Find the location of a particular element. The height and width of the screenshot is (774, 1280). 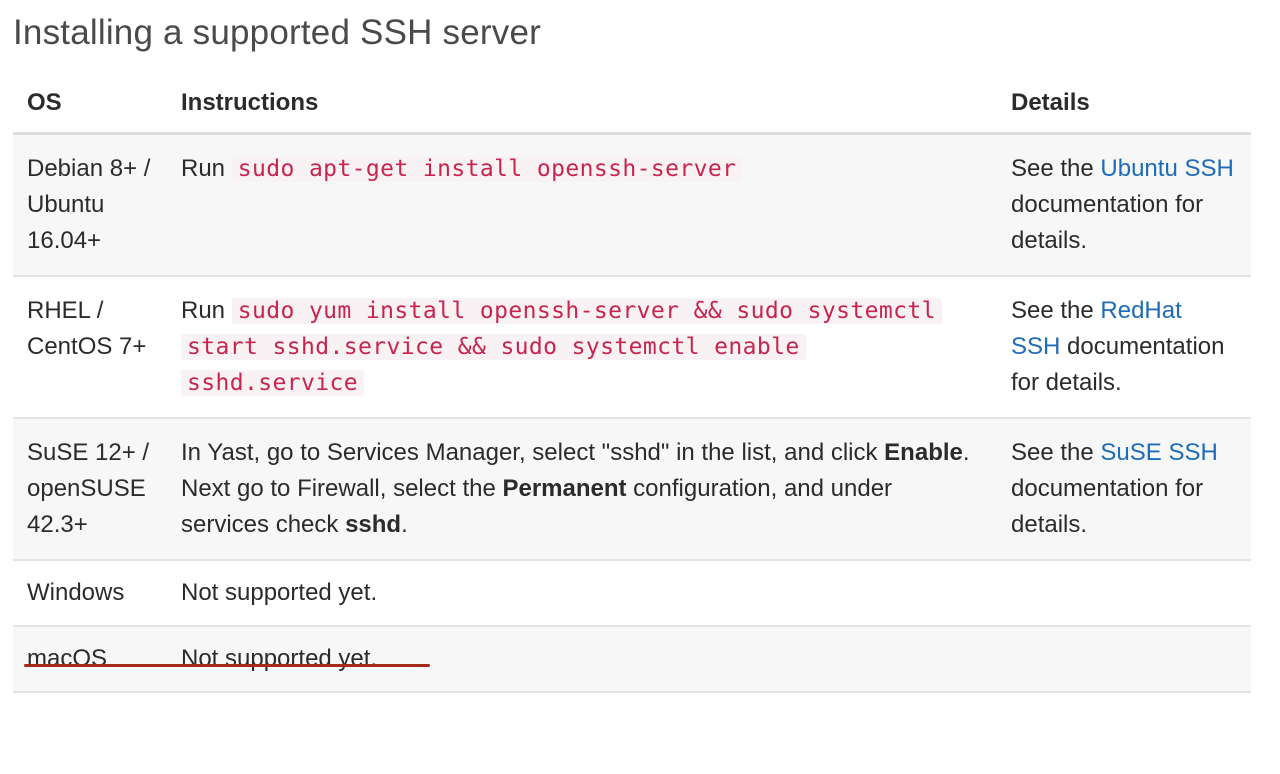

install-command: sudo apt-get install openssh-server is located at coordinates (487, 169).